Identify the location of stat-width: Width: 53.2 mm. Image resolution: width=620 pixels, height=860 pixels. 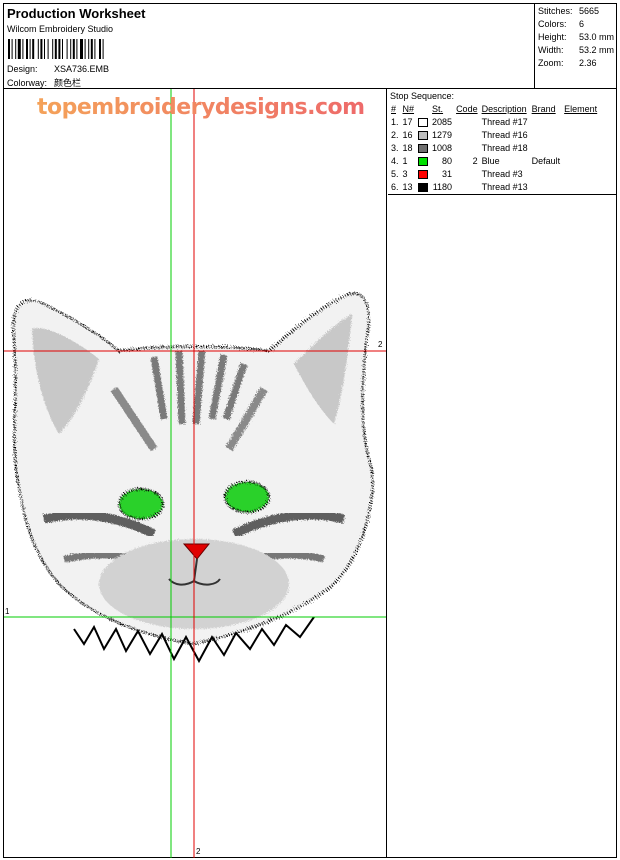
(576, 50).